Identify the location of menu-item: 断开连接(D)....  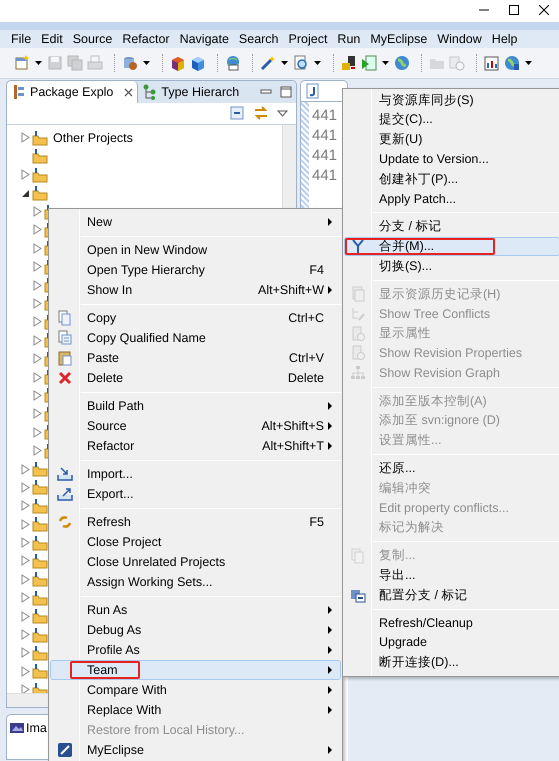
(451, 662).